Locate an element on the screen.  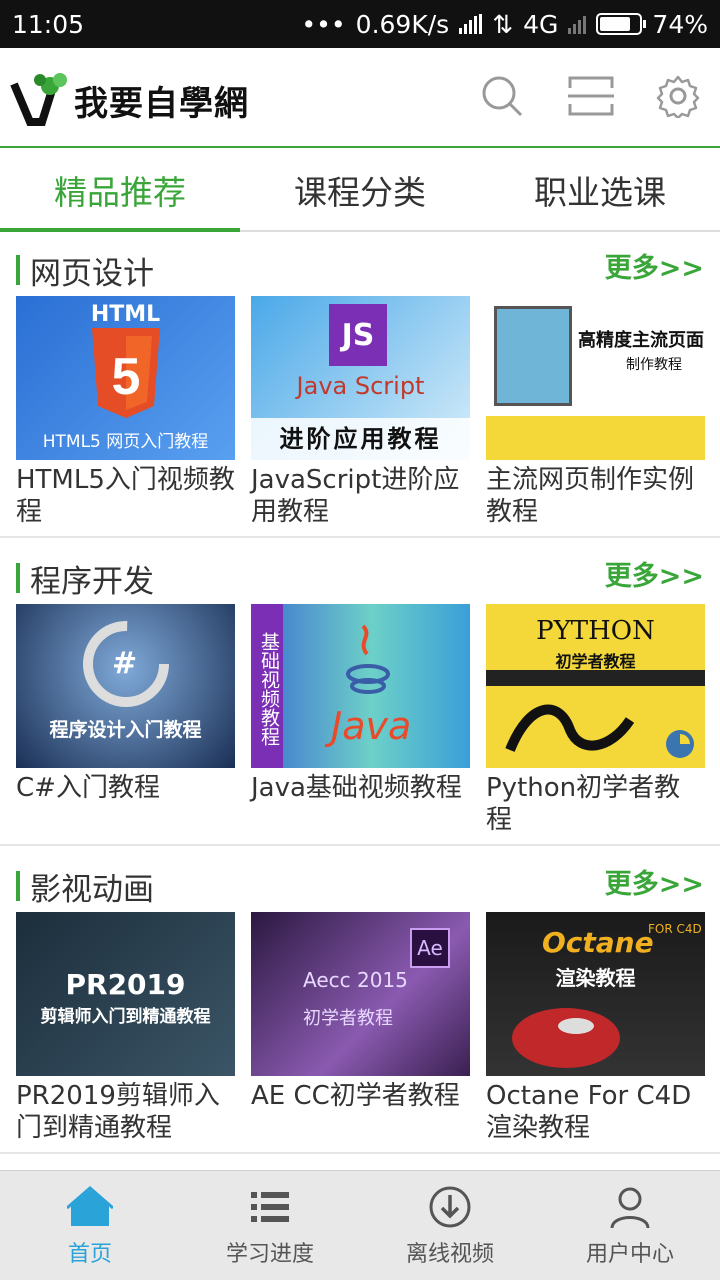
app-header: 我要自學網 is located at coordinates (360, 98).